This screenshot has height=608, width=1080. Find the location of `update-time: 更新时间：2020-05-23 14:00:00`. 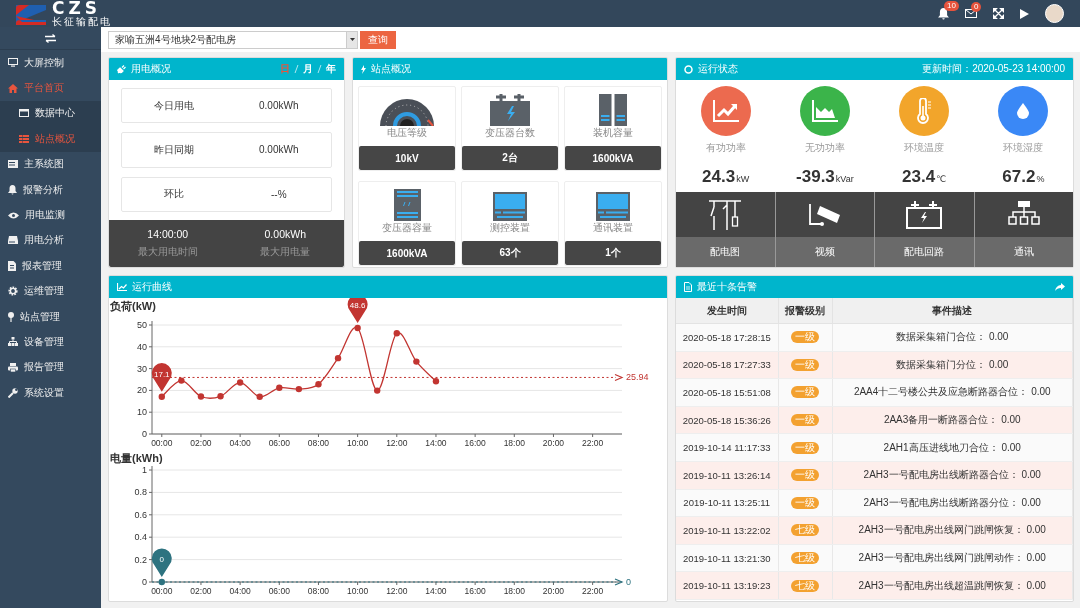

update-time: 更新时间：2020-05-23 14:00:00 is located at coordinates (993, 69).